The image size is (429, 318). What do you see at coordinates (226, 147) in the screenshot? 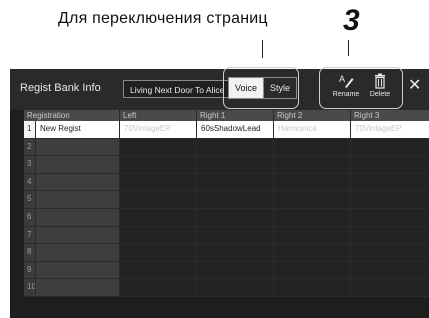
I see `table-row: 2` at bounding box center [226, 147].